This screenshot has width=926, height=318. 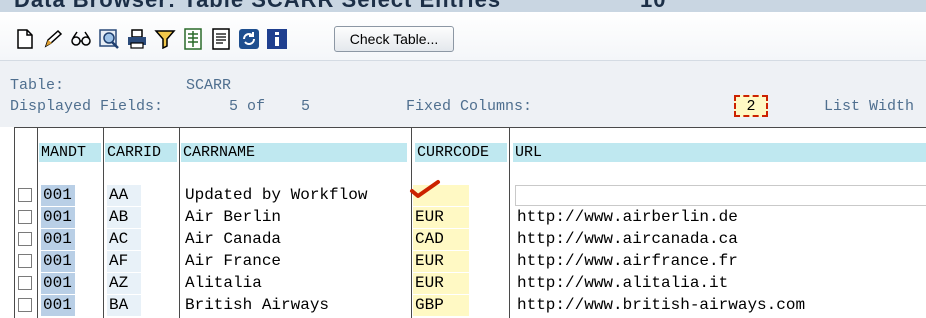 What do you see at coordinates (469, 106) in the screenshot?
I see `fixed-columns-label: Fixed Columns:` at bounding box center [469, 106].